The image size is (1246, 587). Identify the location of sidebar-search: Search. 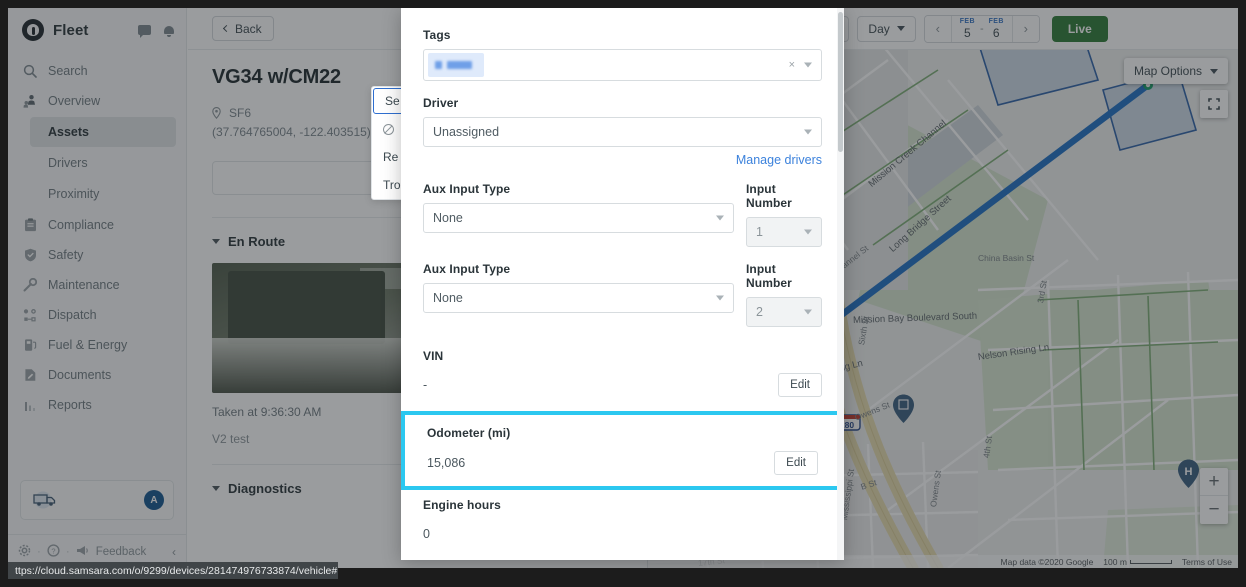
(97, 71).